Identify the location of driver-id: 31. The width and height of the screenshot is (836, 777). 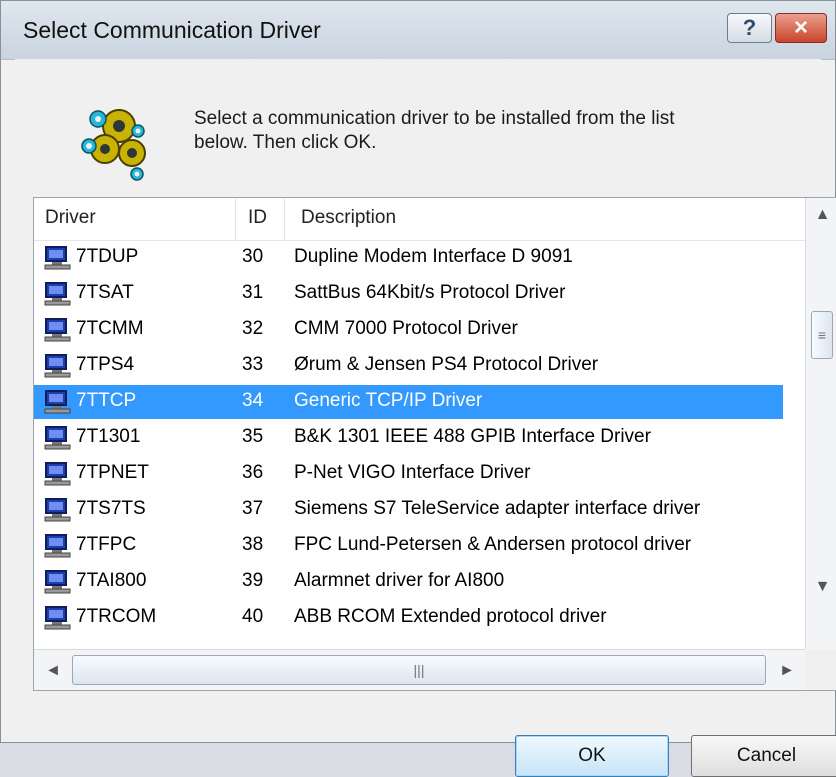
(253, 292).